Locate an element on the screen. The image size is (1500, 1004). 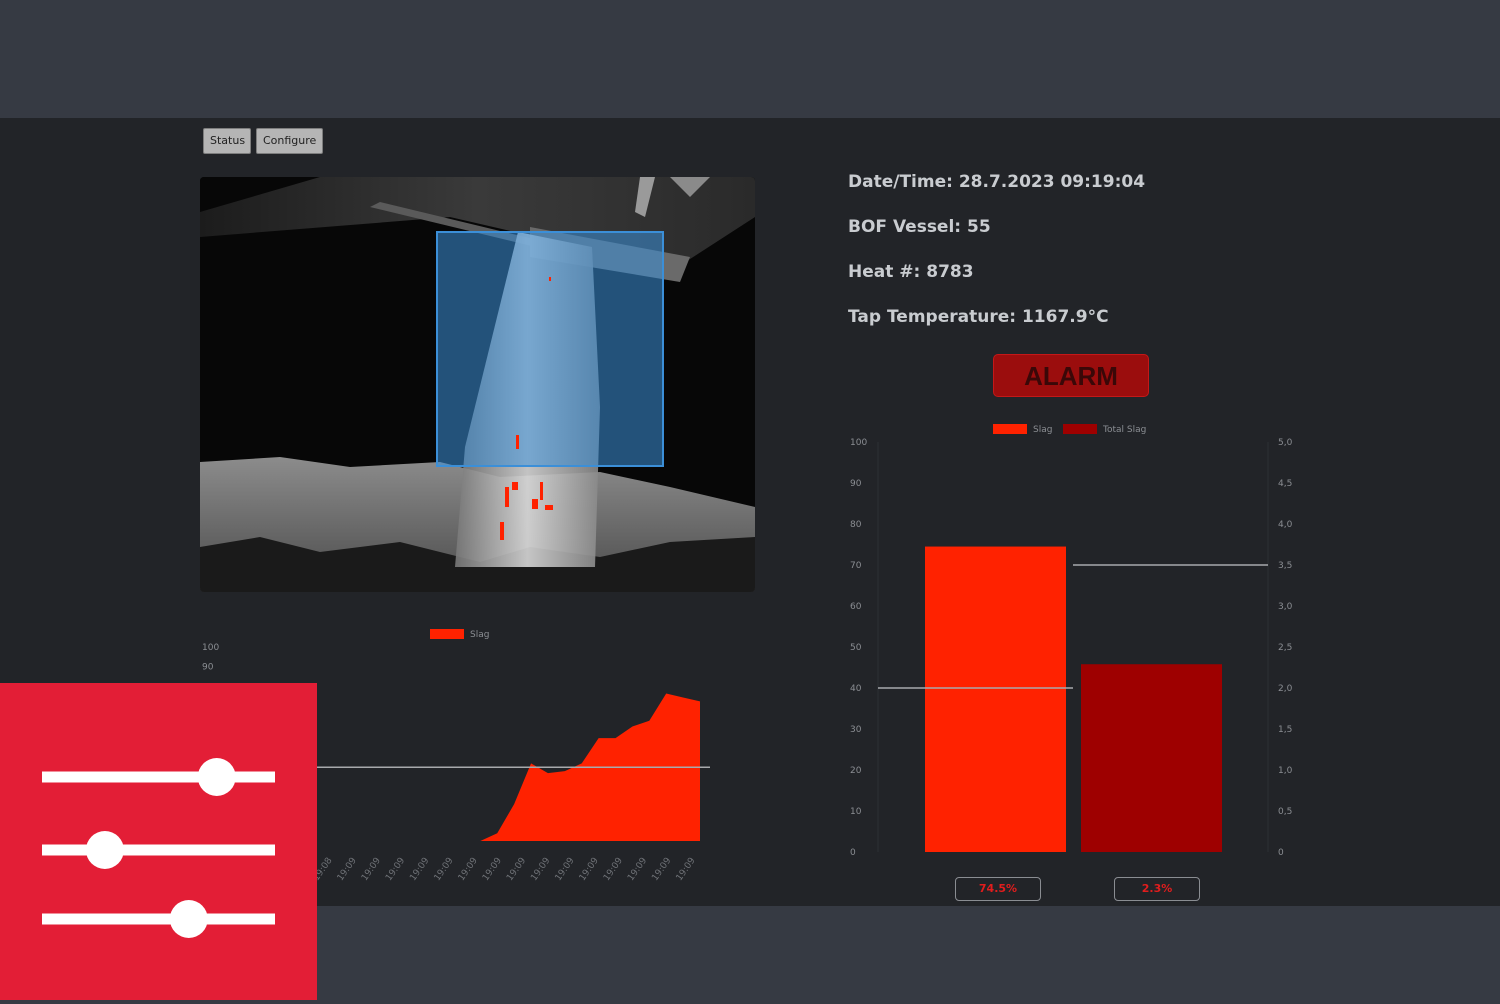
heat-value: 8783 is located at coordinates (950, 272).